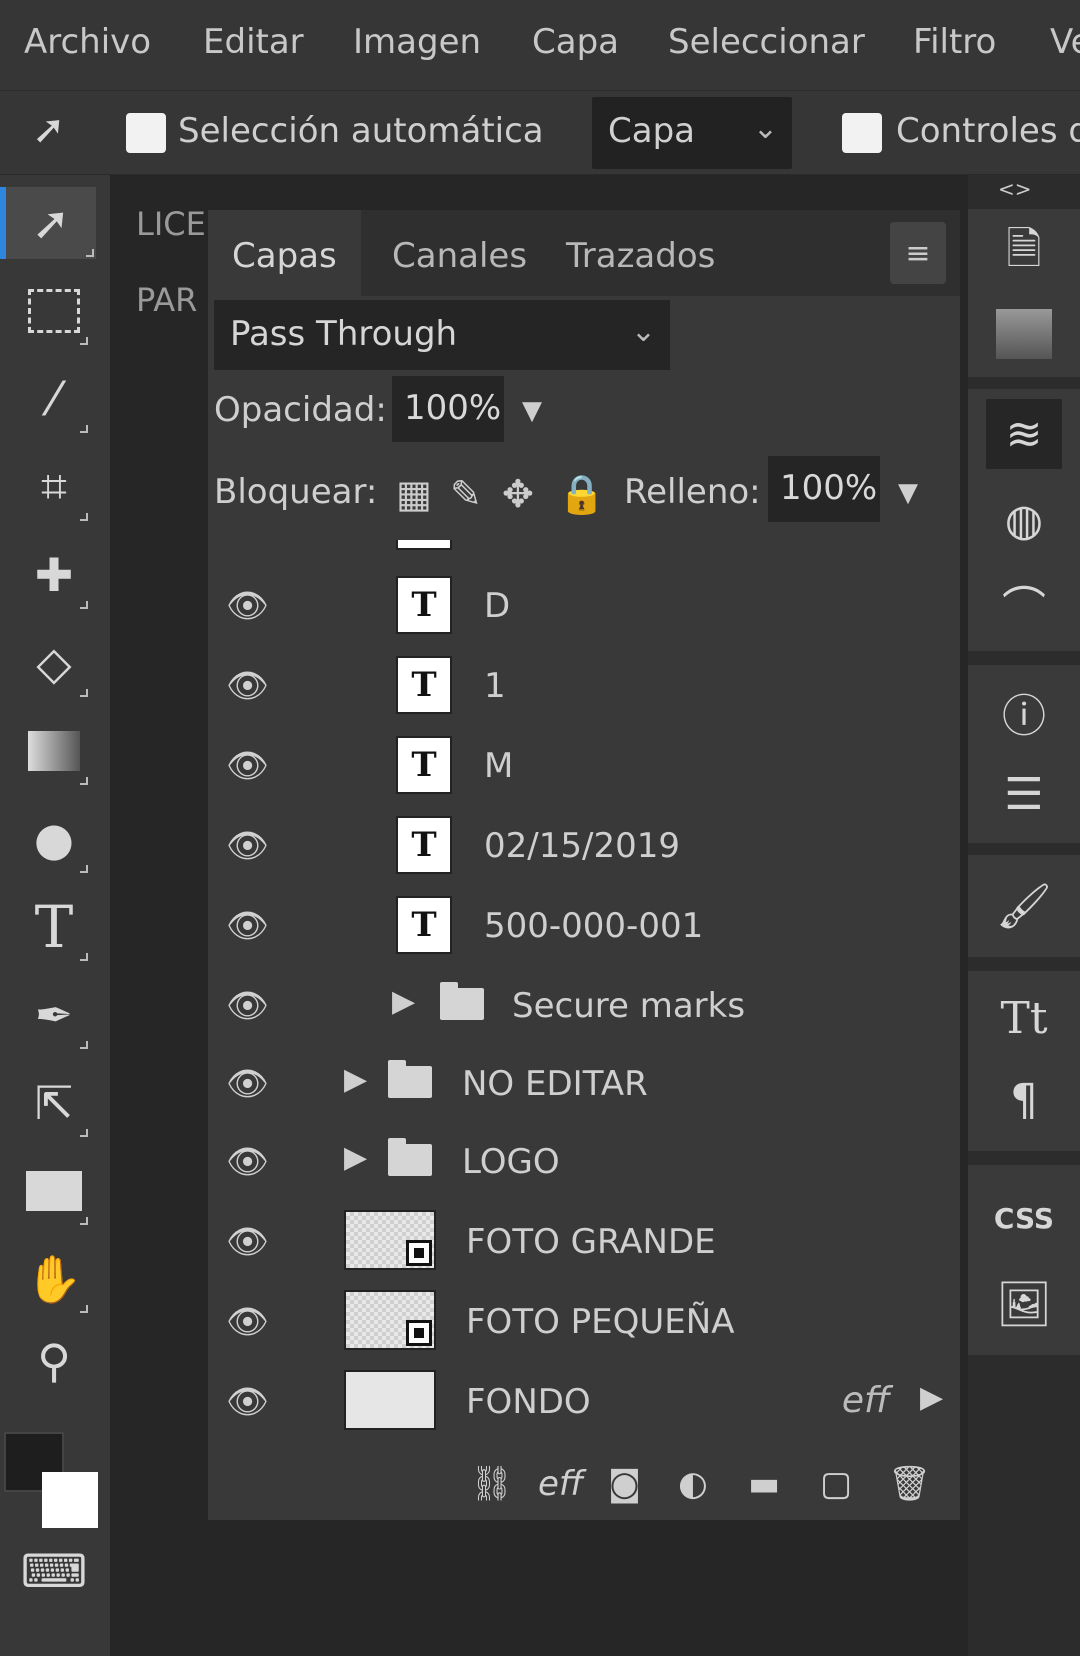  I want to click on layer-row: 👁 T M, so click(584, 765).